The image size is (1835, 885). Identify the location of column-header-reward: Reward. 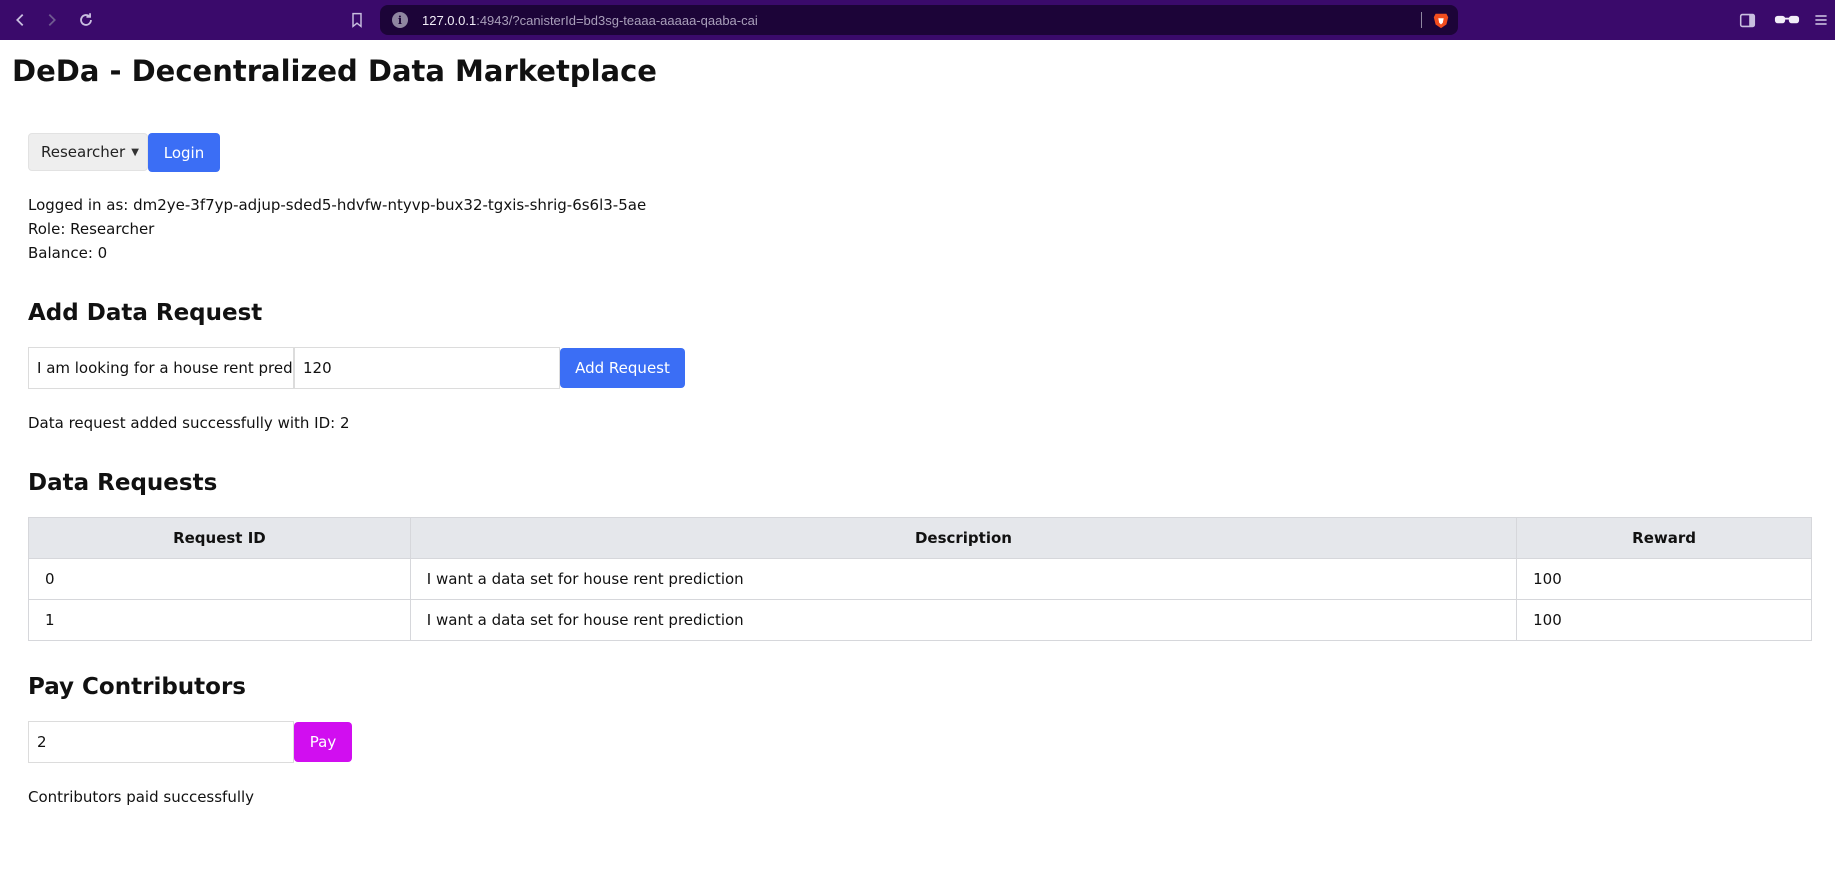
(1664, 538).